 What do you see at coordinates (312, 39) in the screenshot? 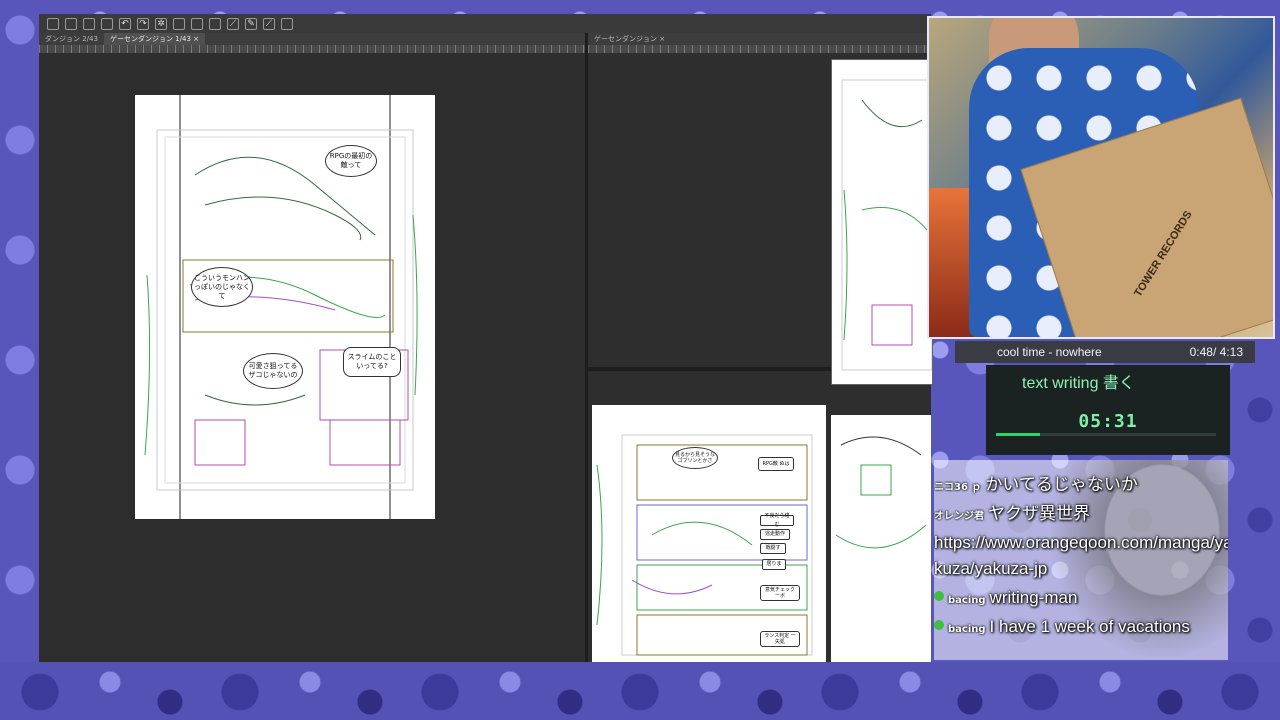
I see `tab-bar-left: ダンジョン 2/43 ゲーセンダンジョン 1/43 ×` at bounding box center [312, 39].